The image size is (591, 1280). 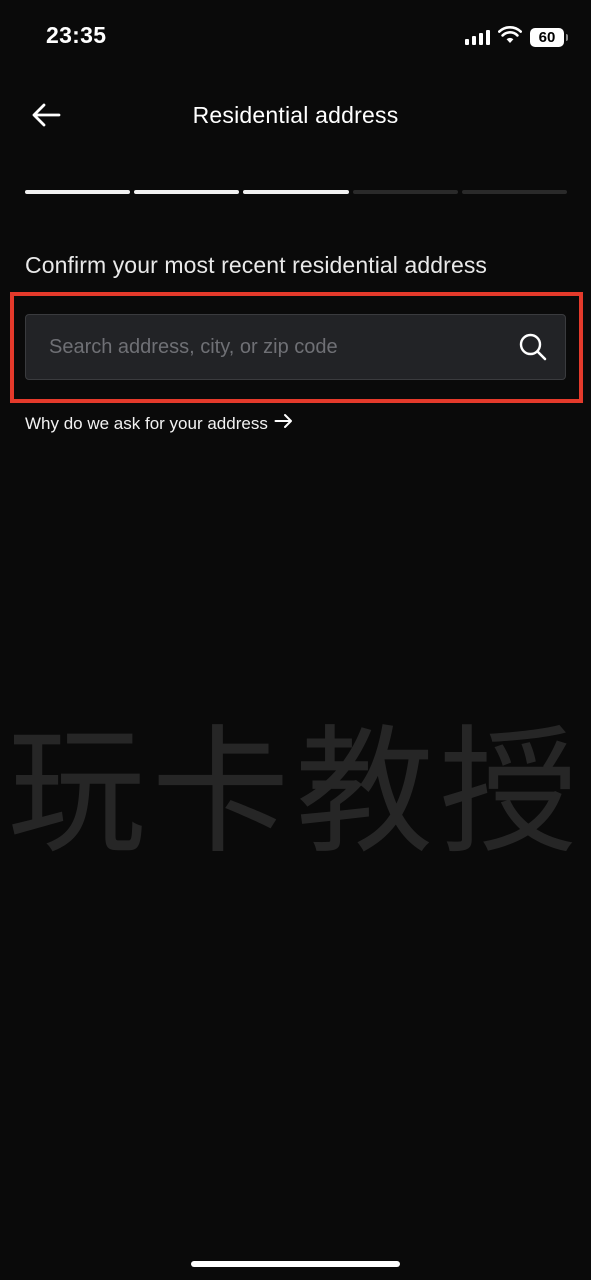 What do you see at coordinates (295, 792) in the screenshot?
I see `watermark: 玩卡教授` at bounding box center [295, 792].